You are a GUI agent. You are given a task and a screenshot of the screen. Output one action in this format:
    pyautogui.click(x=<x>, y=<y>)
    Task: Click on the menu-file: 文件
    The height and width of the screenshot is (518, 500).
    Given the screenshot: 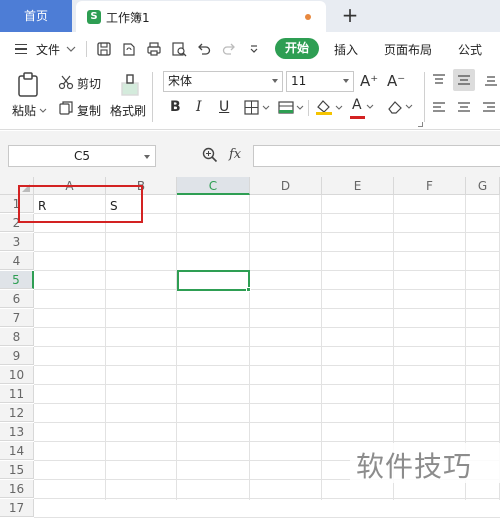 What is the action you would take?
    pyautogui.click(x=48, y=49)
    